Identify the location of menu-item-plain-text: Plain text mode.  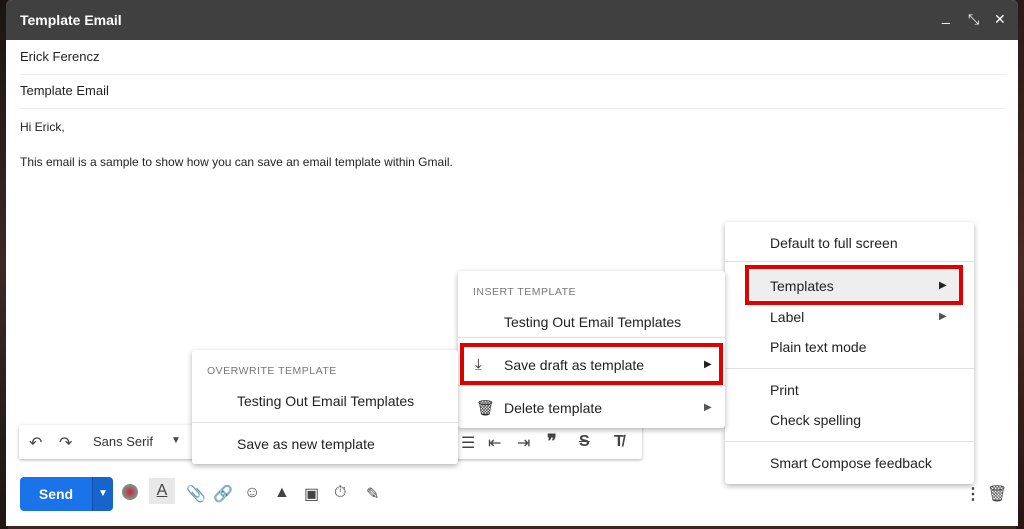
(818, 347).